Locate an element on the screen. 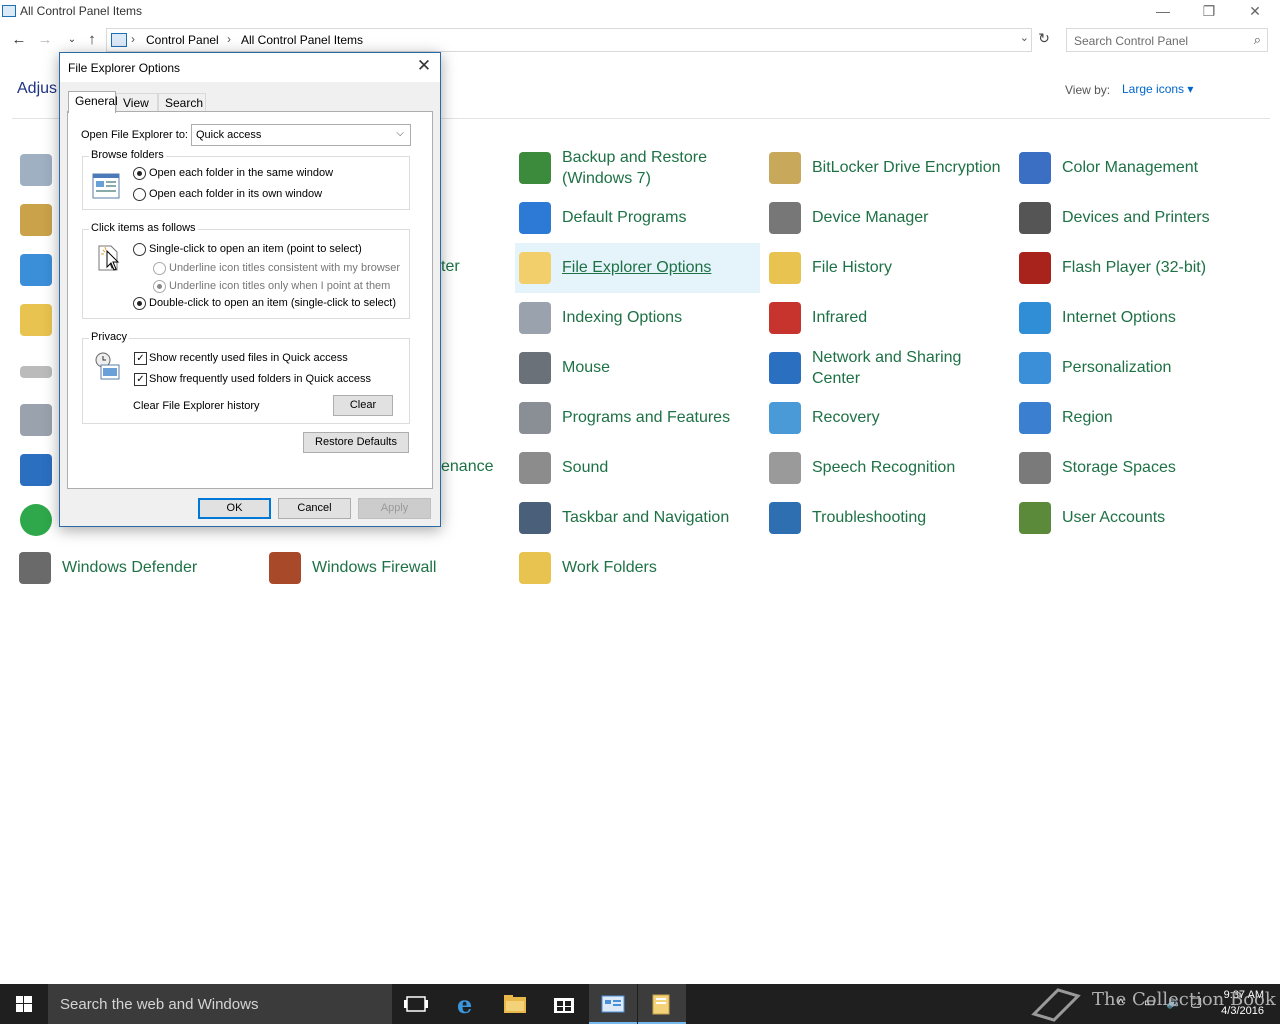 The width and height of the screenshot is (1280, 1024). cp-item-label: File Explorer Options is located at coordinates (636, 267).